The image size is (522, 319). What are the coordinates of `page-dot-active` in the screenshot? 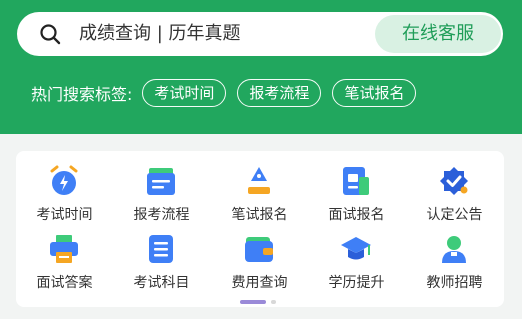 It's located at (253, 302).